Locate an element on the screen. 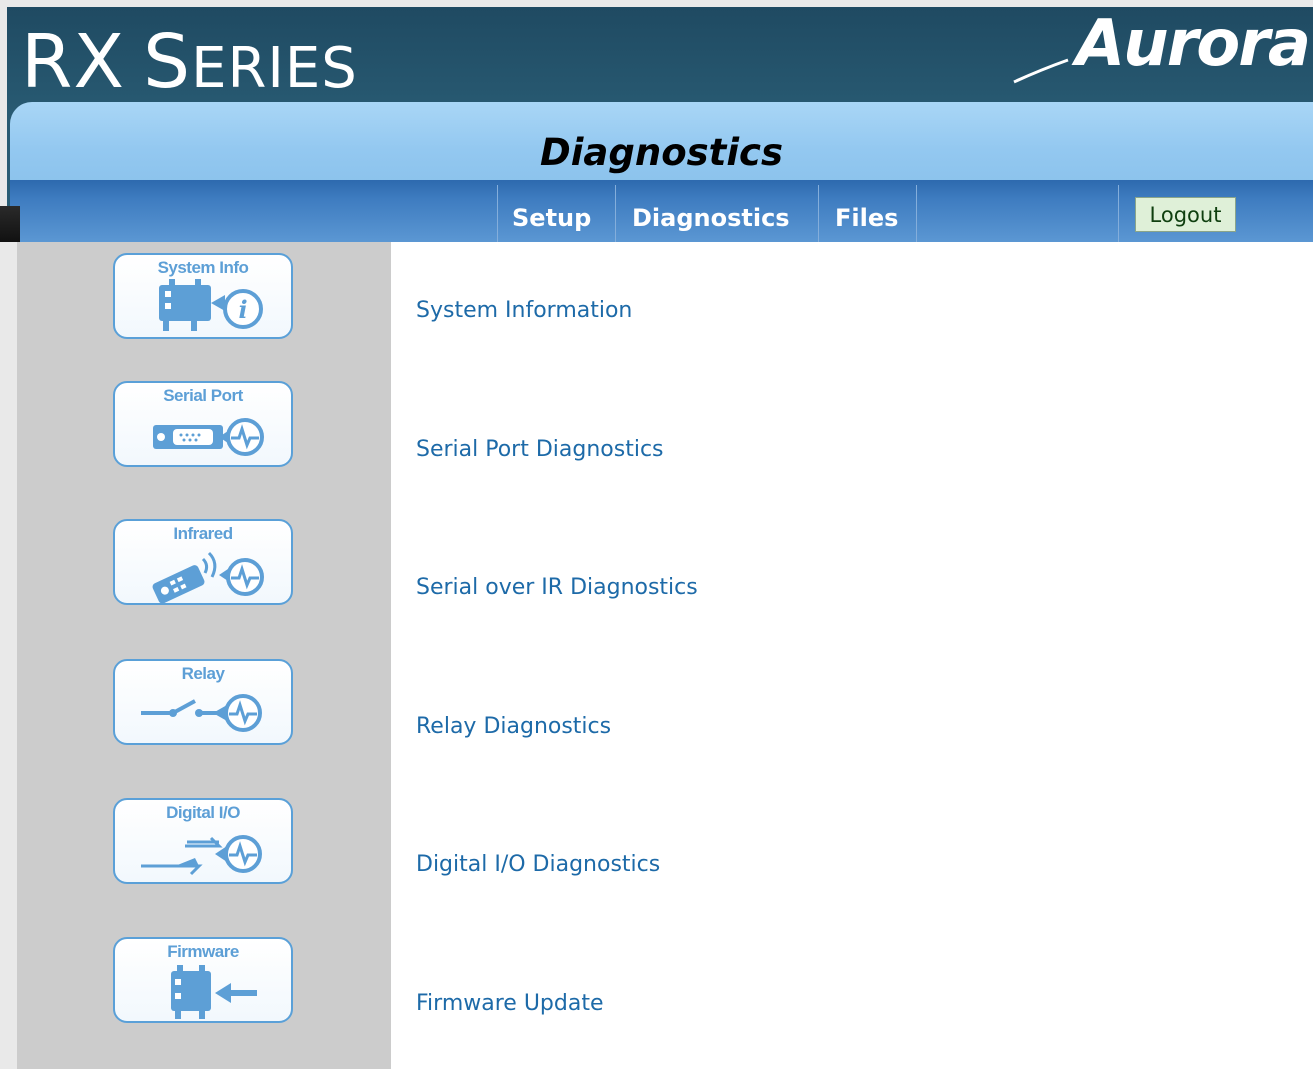  serial-port-tile: Serial Port is located at coordinates (203, 424).